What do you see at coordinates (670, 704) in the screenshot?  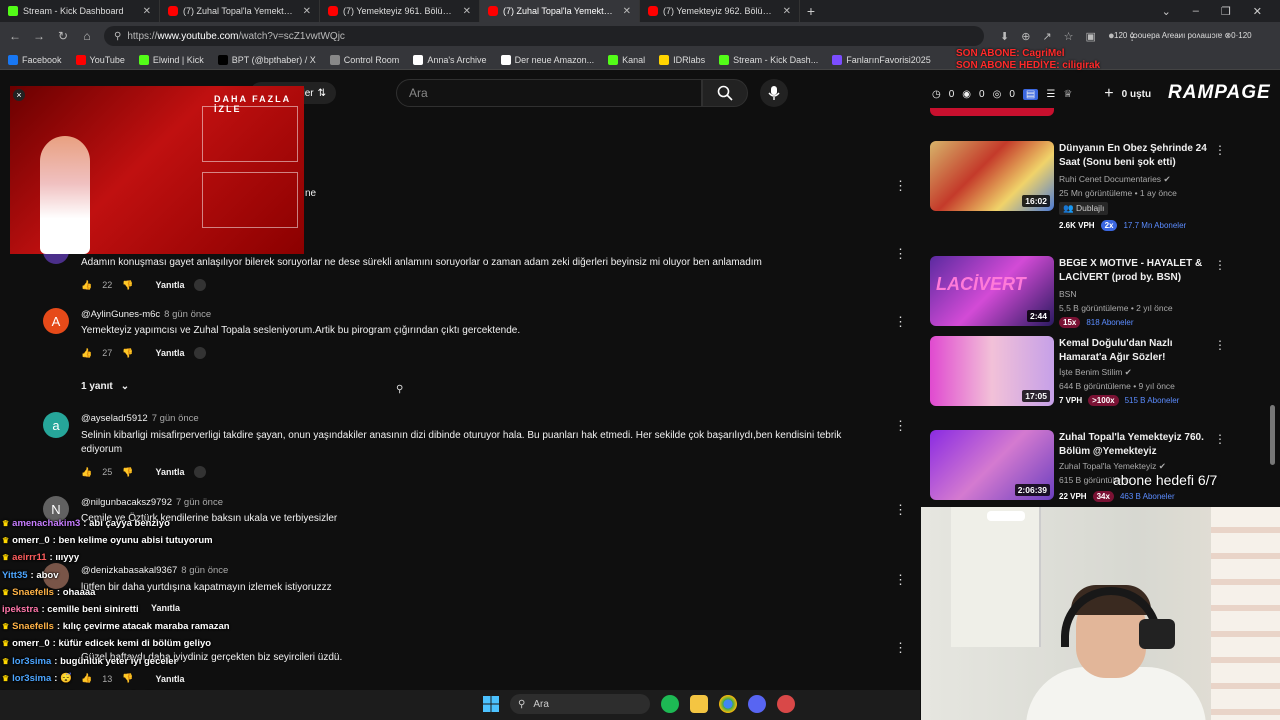 I see `spotify-icon` at bounding box center [670, 704].